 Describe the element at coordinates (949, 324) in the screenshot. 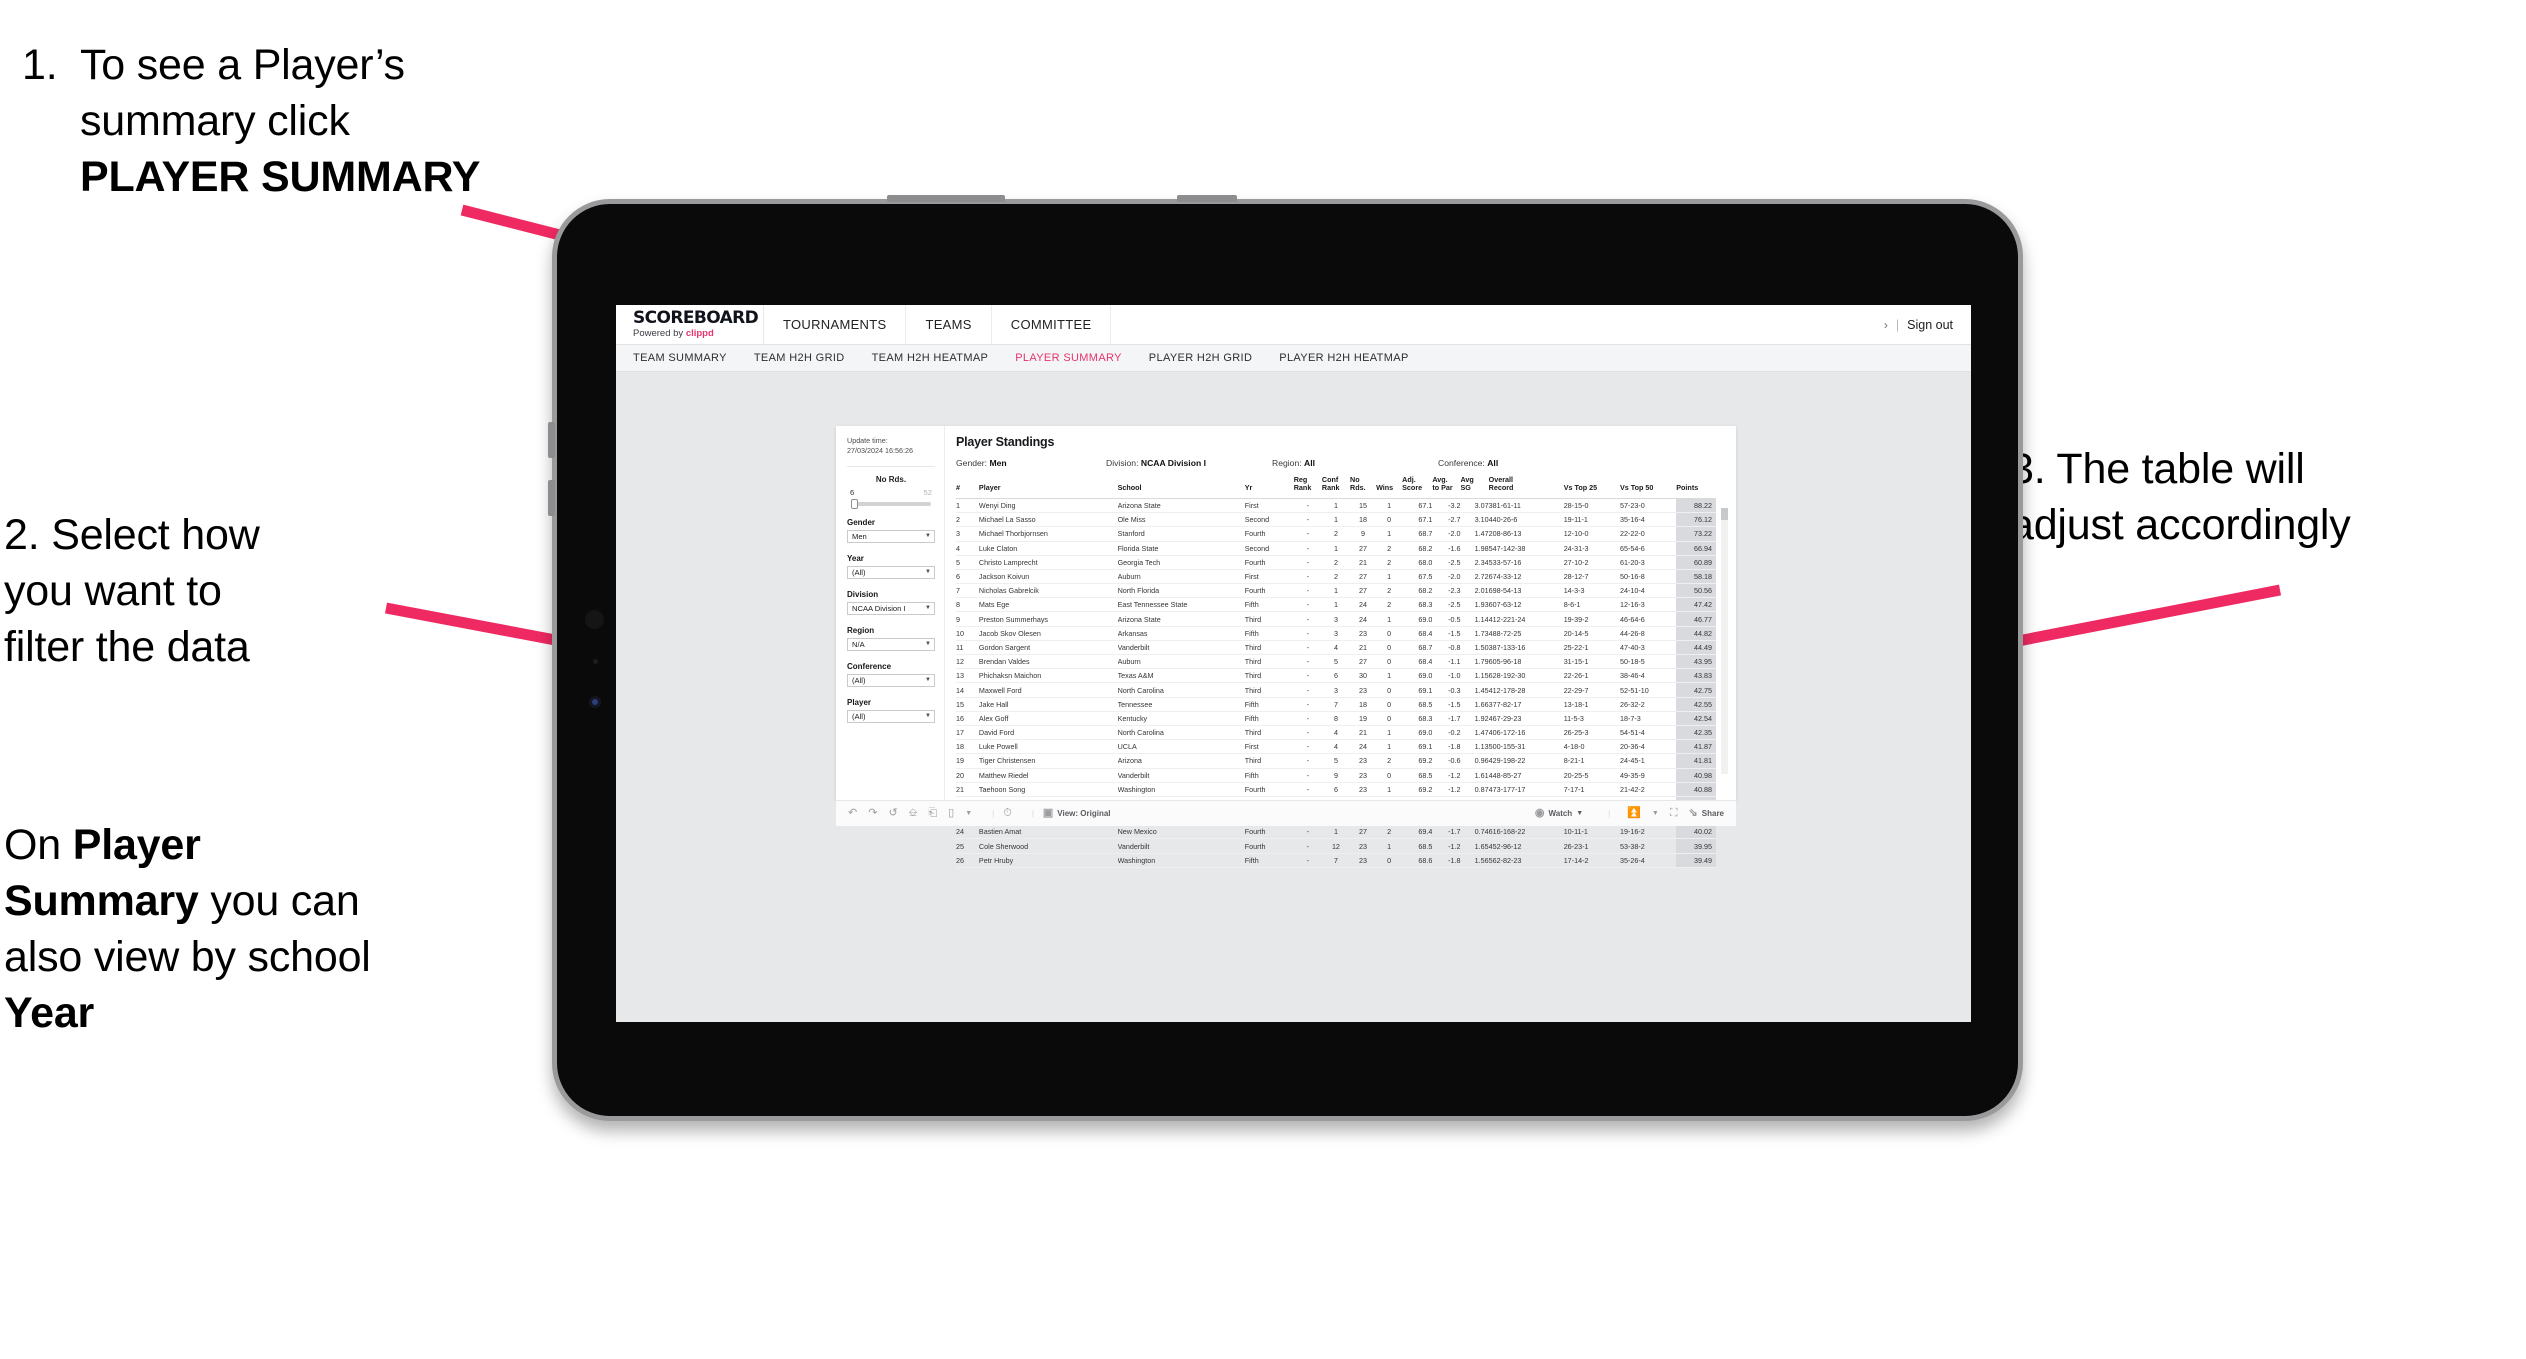

I see `nav-item-teams: TEAMS` at that location.